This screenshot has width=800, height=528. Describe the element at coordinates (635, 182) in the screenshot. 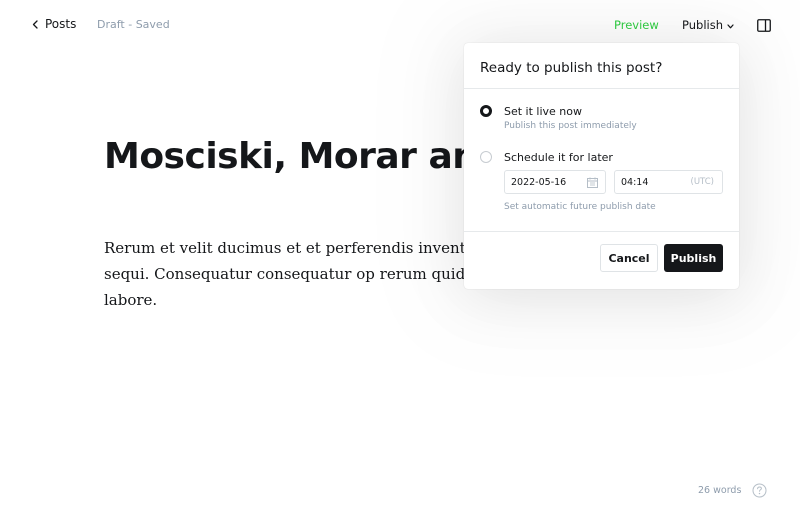

I see `time-value: 04:14` at that location.